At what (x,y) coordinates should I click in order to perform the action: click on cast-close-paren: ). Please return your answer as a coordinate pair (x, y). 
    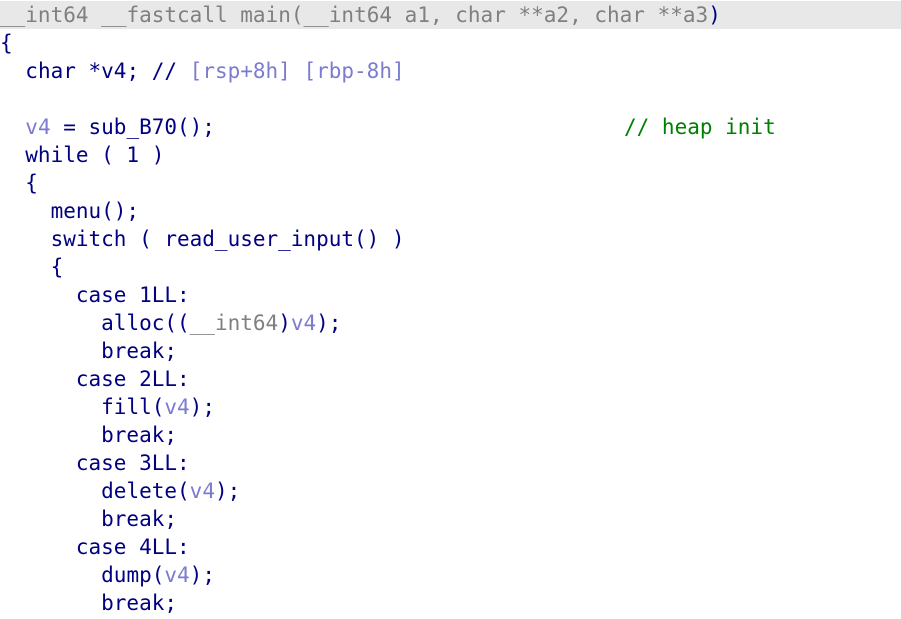
    Looking at the image, I should click on (284, 323).